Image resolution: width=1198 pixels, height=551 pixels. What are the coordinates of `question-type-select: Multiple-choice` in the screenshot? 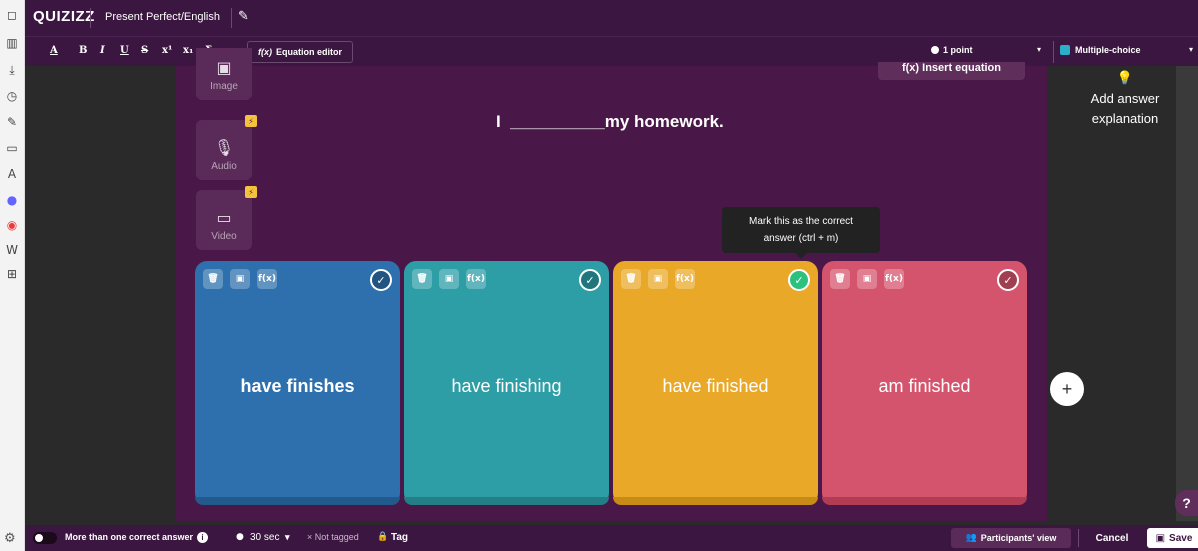 It's located at (1100, 50).